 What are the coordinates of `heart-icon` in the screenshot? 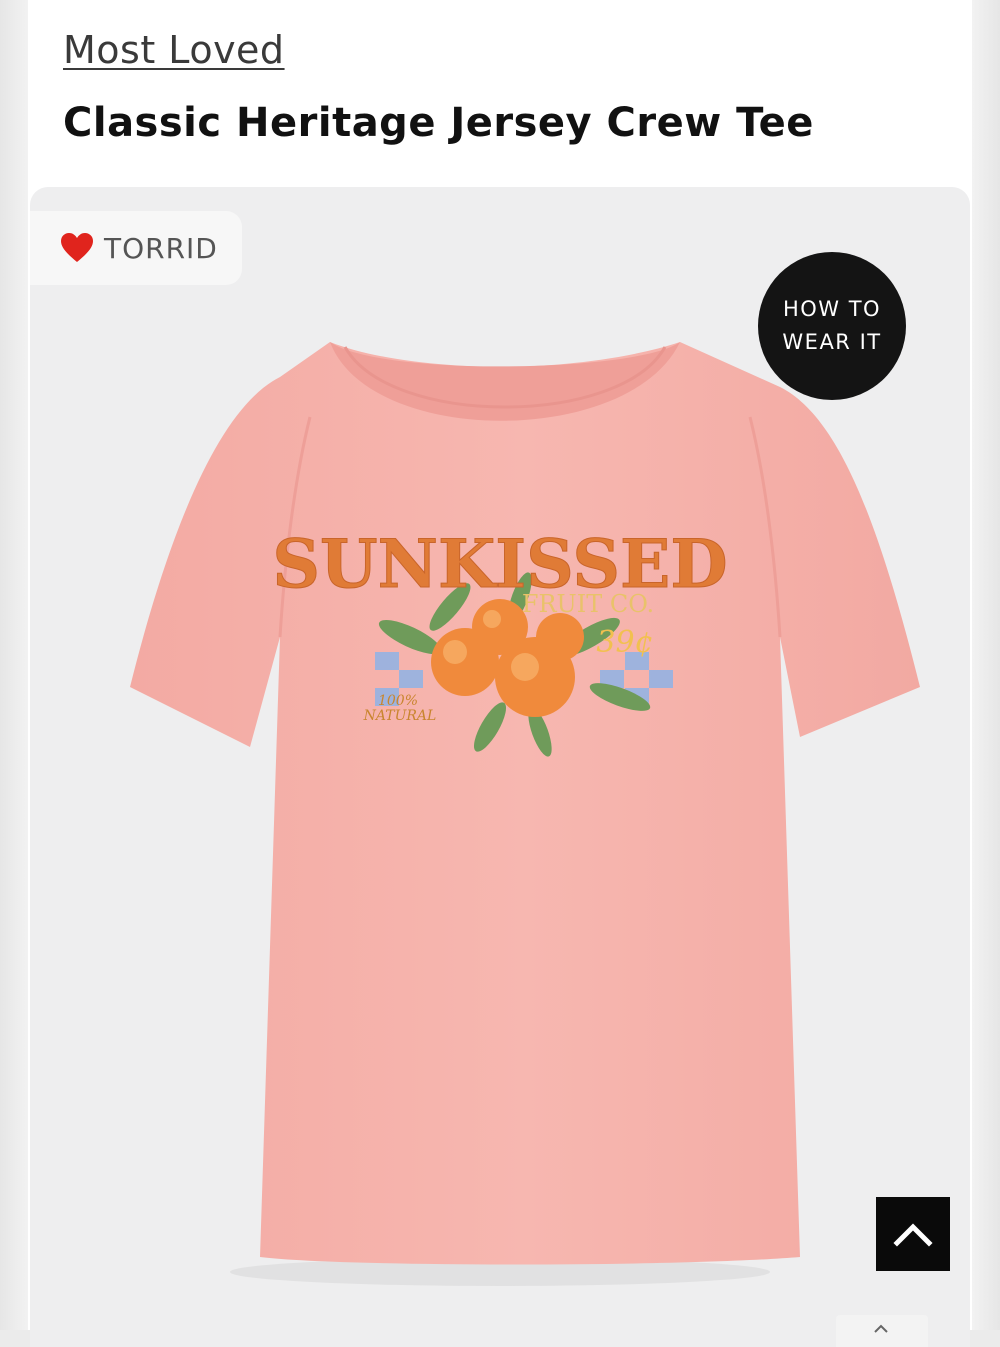 It's located at (77, 247).